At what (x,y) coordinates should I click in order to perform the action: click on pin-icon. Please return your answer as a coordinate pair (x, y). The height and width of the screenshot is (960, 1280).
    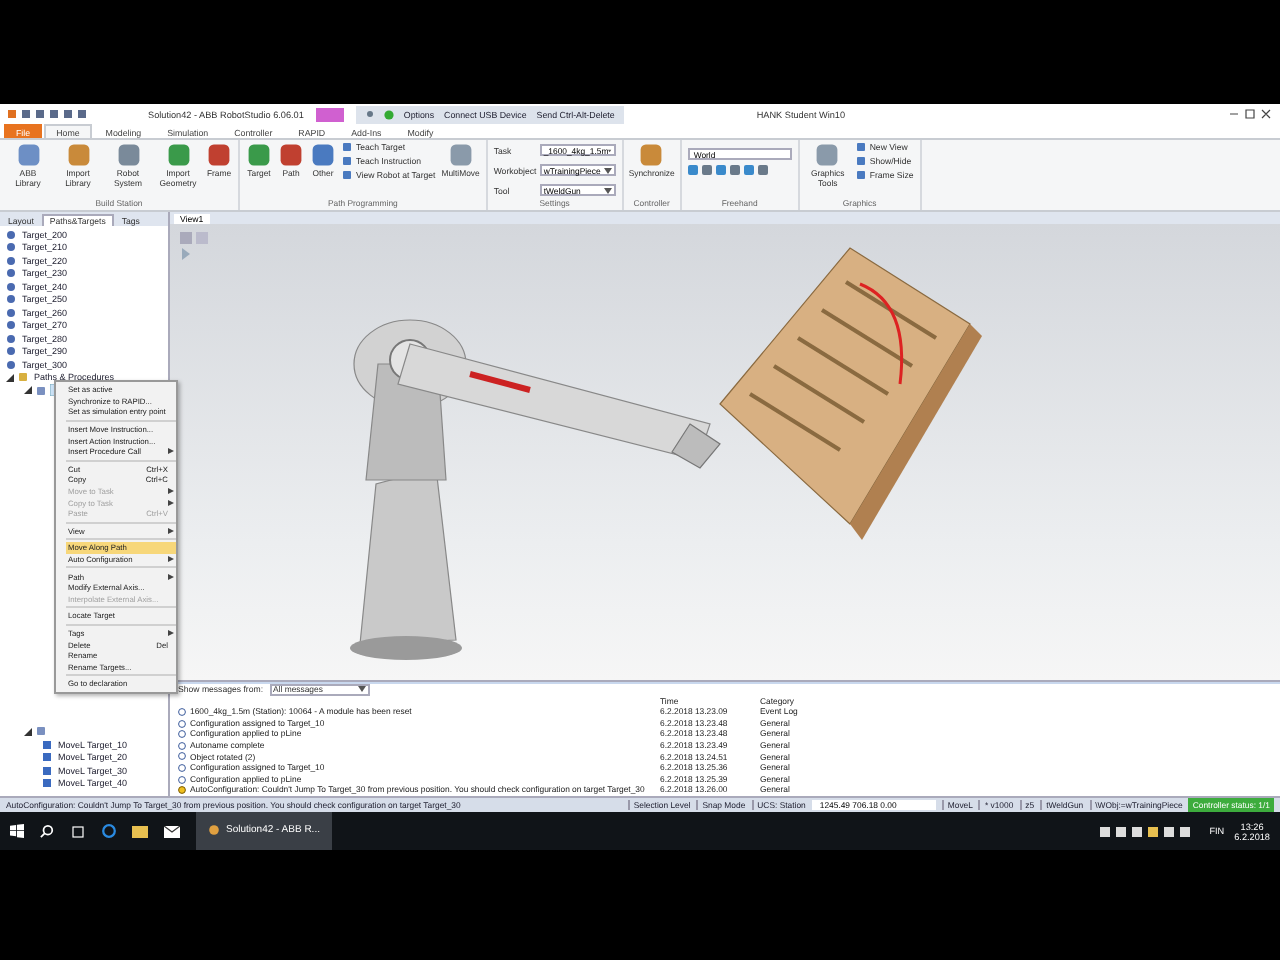
    Looking at the image, I should click on (369, 114).